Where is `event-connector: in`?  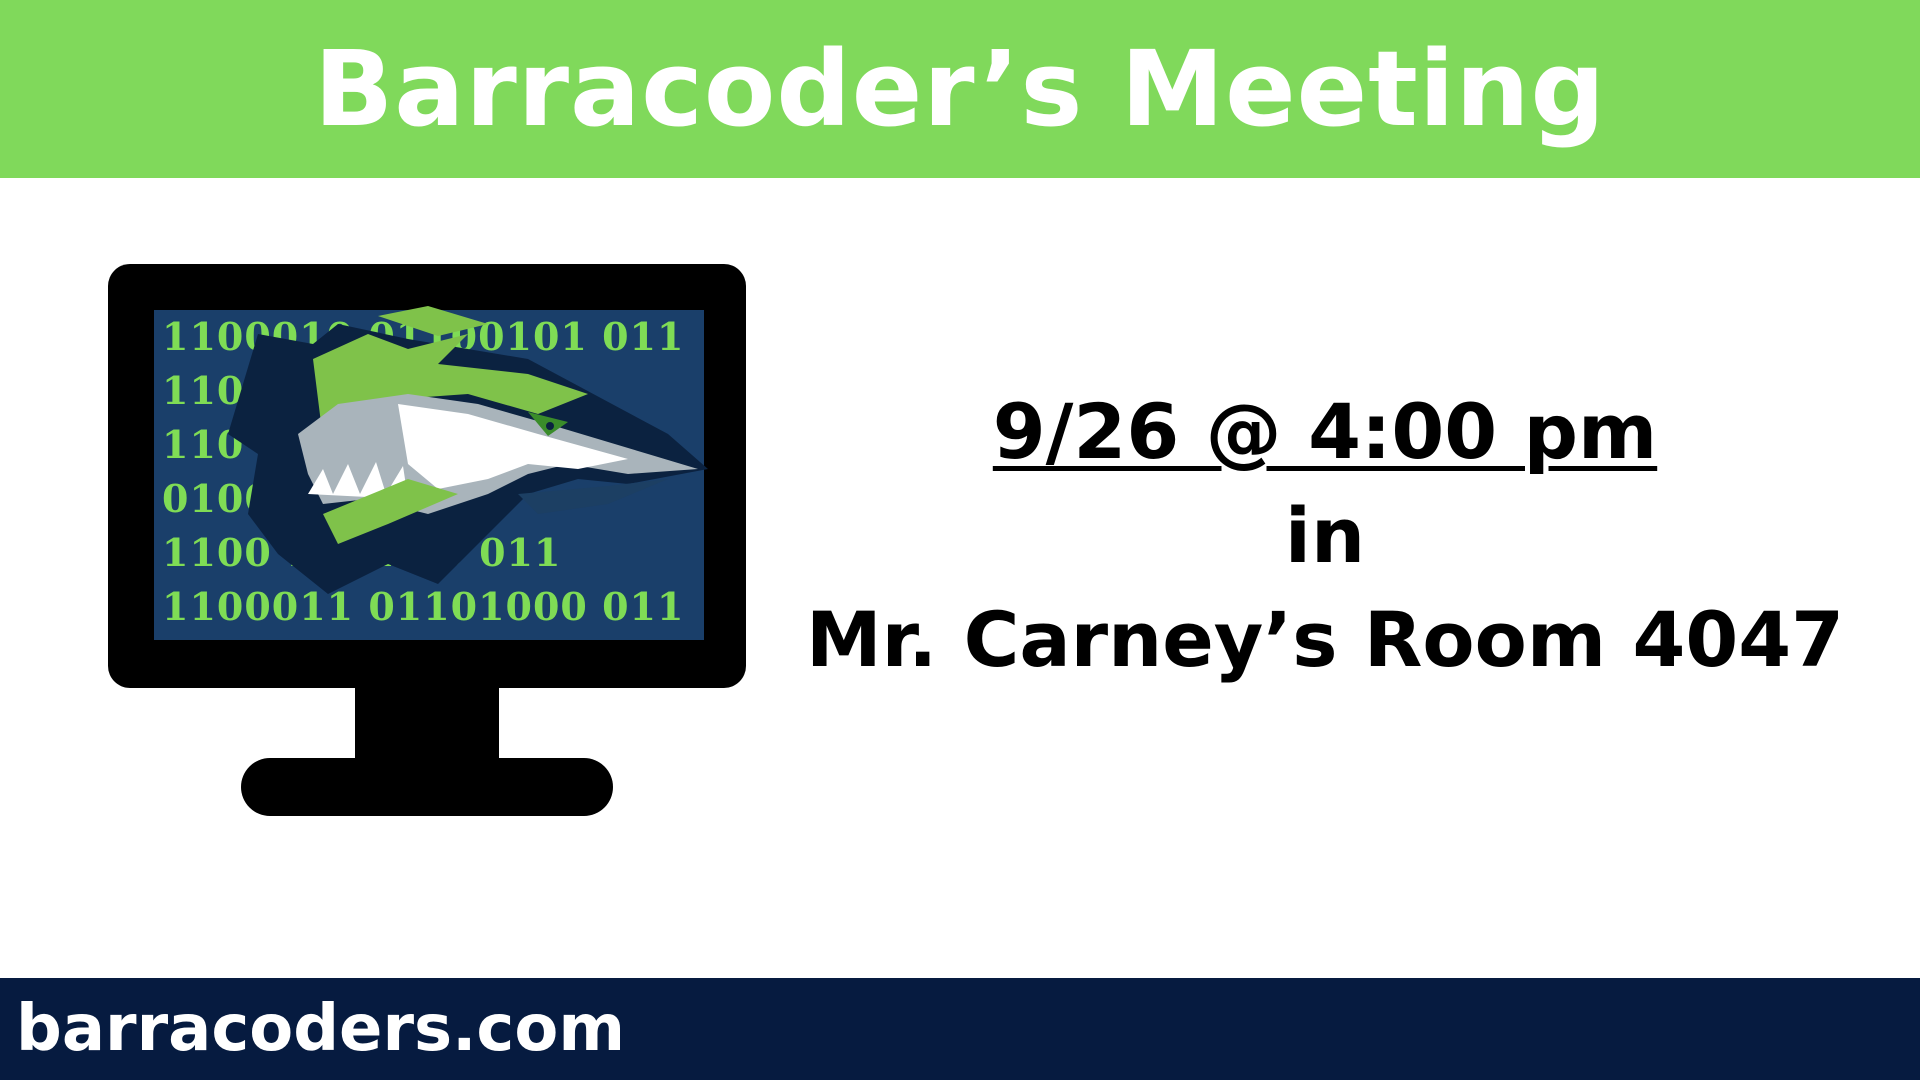 event-connector: in is located at coordinates (1325, 535).